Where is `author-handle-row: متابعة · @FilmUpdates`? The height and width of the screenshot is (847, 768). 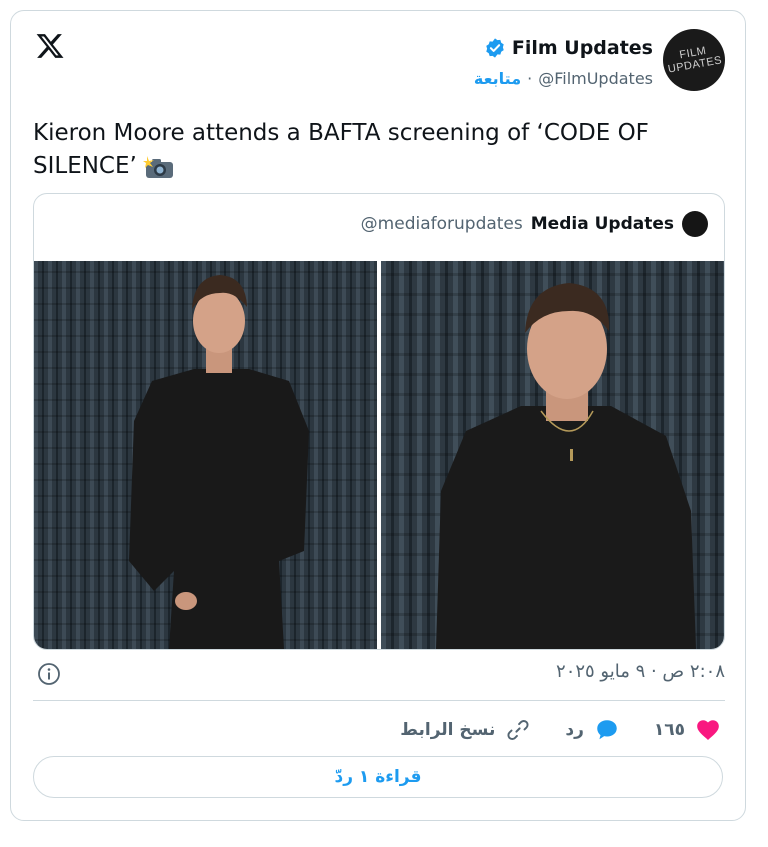
author-handle-row: متابعة · @FilmUpdates is located at coordinates (563, 78).